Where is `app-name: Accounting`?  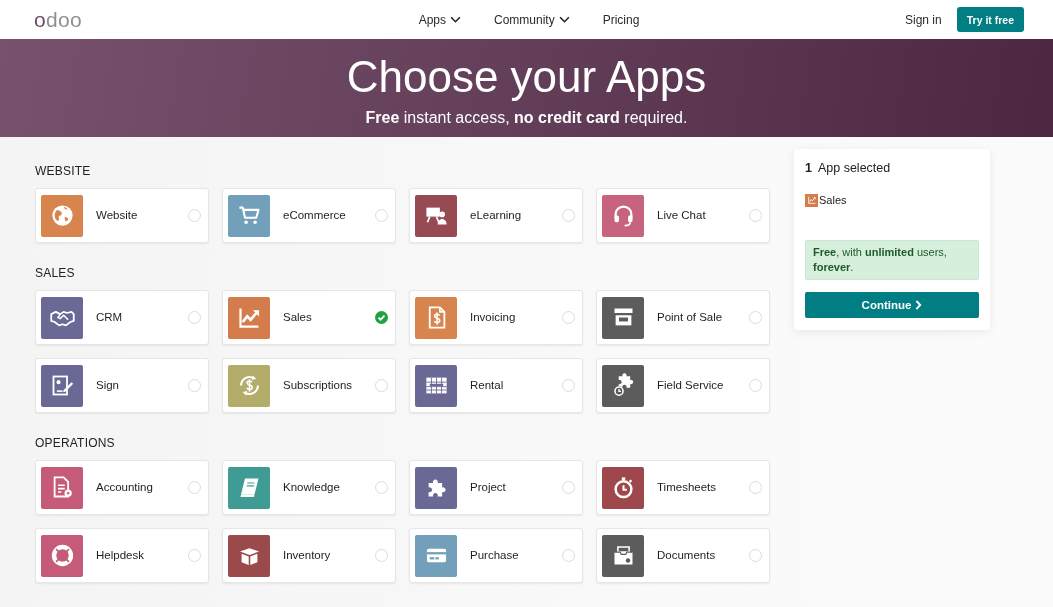 app-name: Accounting is located at coordinates (124, 487).